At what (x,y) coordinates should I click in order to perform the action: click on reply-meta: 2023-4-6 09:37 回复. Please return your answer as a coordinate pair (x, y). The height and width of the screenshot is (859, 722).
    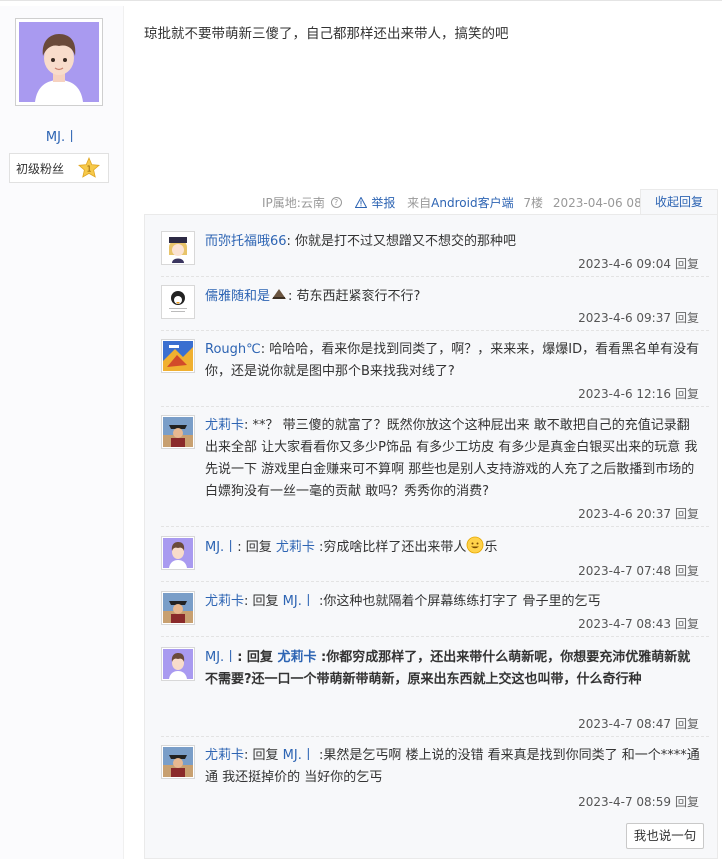
    Looking at the image, I should click on (638, 317).